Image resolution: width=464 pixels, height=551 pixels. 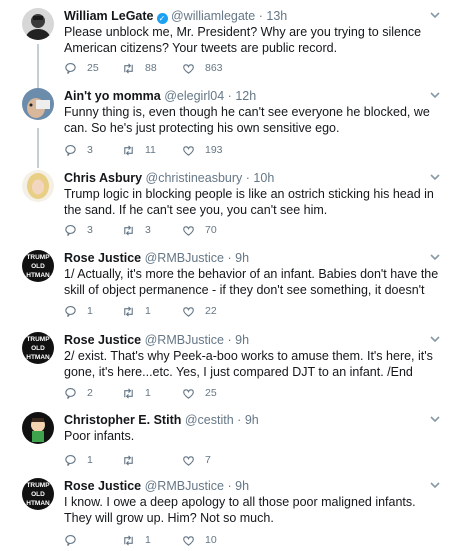 What do you see at coordinates (38, 503) in the screenshot?
I see `svg-text: HTMAN` at bounding box center [38, 503].